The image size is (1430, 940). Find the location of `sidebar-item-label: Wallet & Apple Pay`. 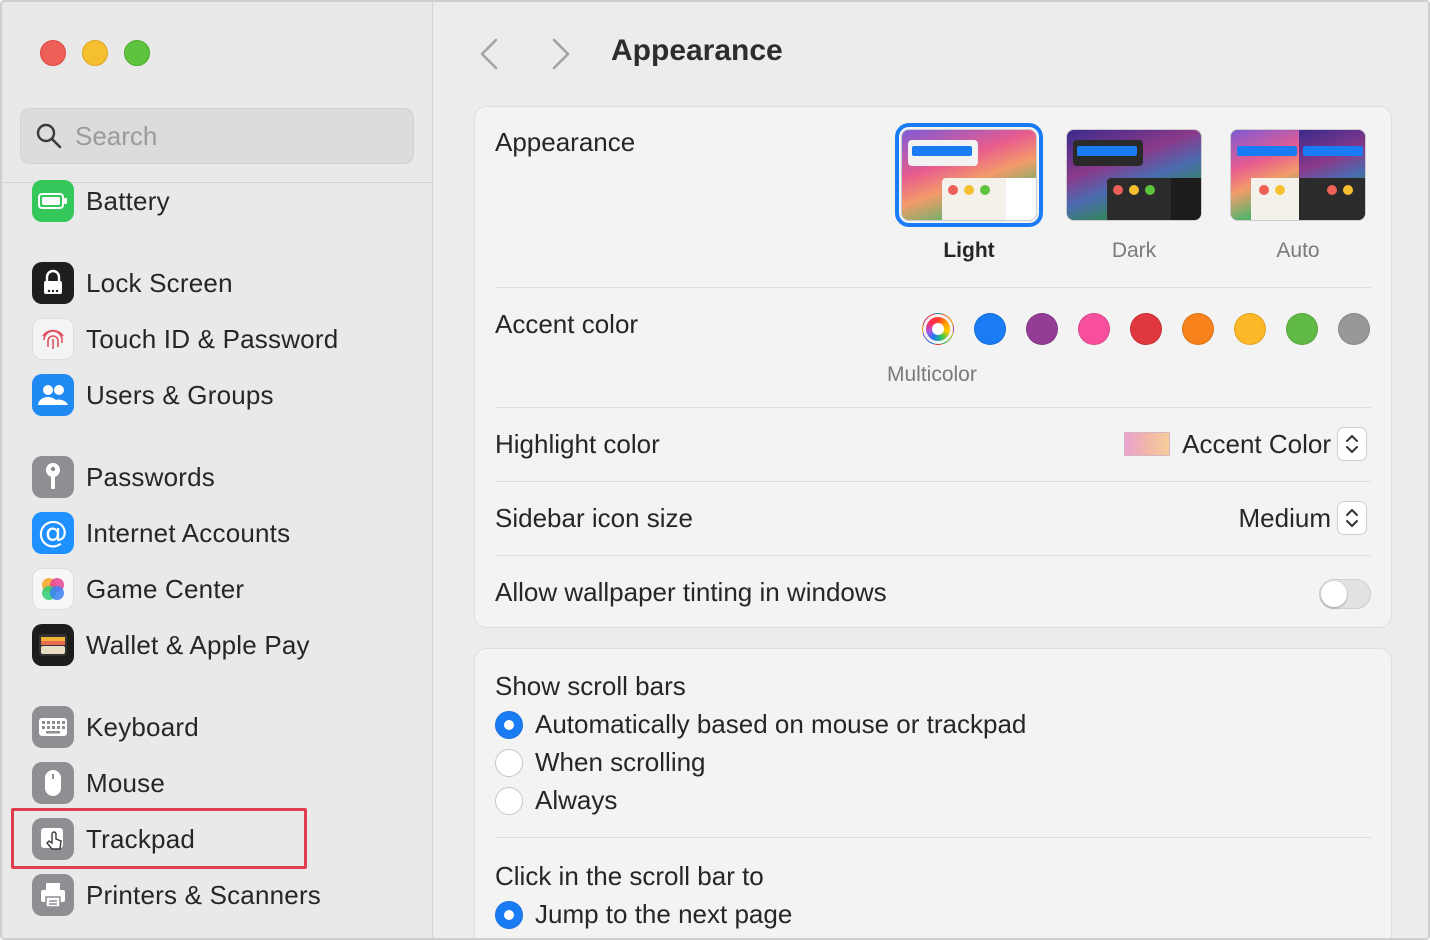

sidebar-item-label: Wallet & Apple Pay is located at coordinates (198, 644).